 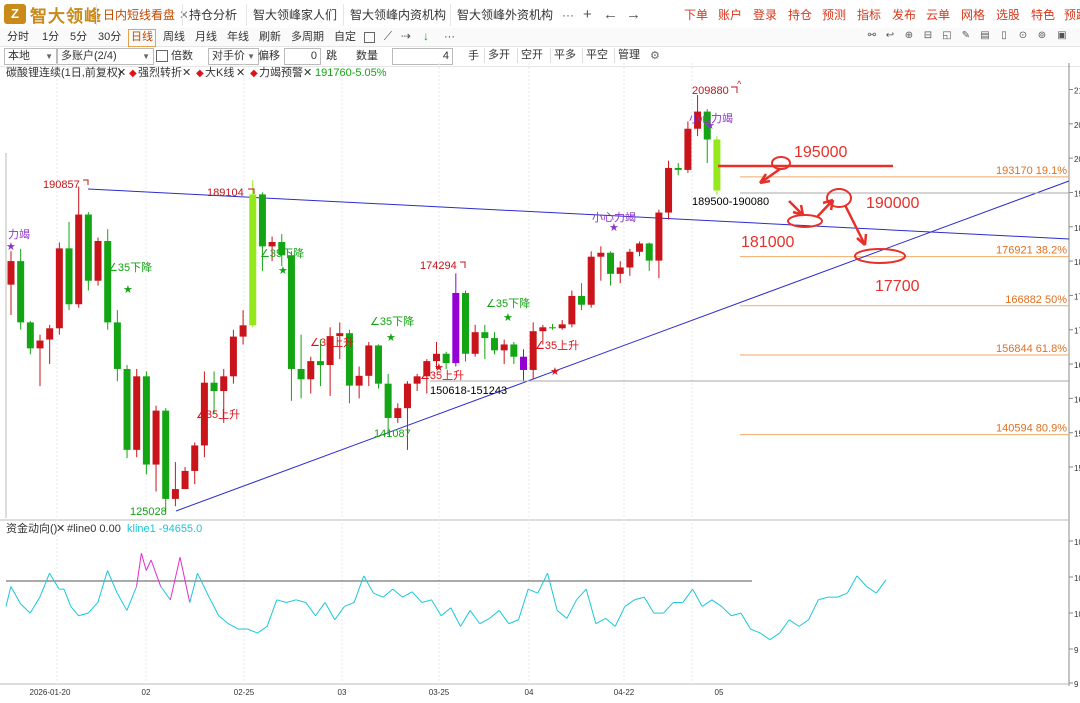 I want to click on price-label-low: 125028, so click(x=148, y=512).